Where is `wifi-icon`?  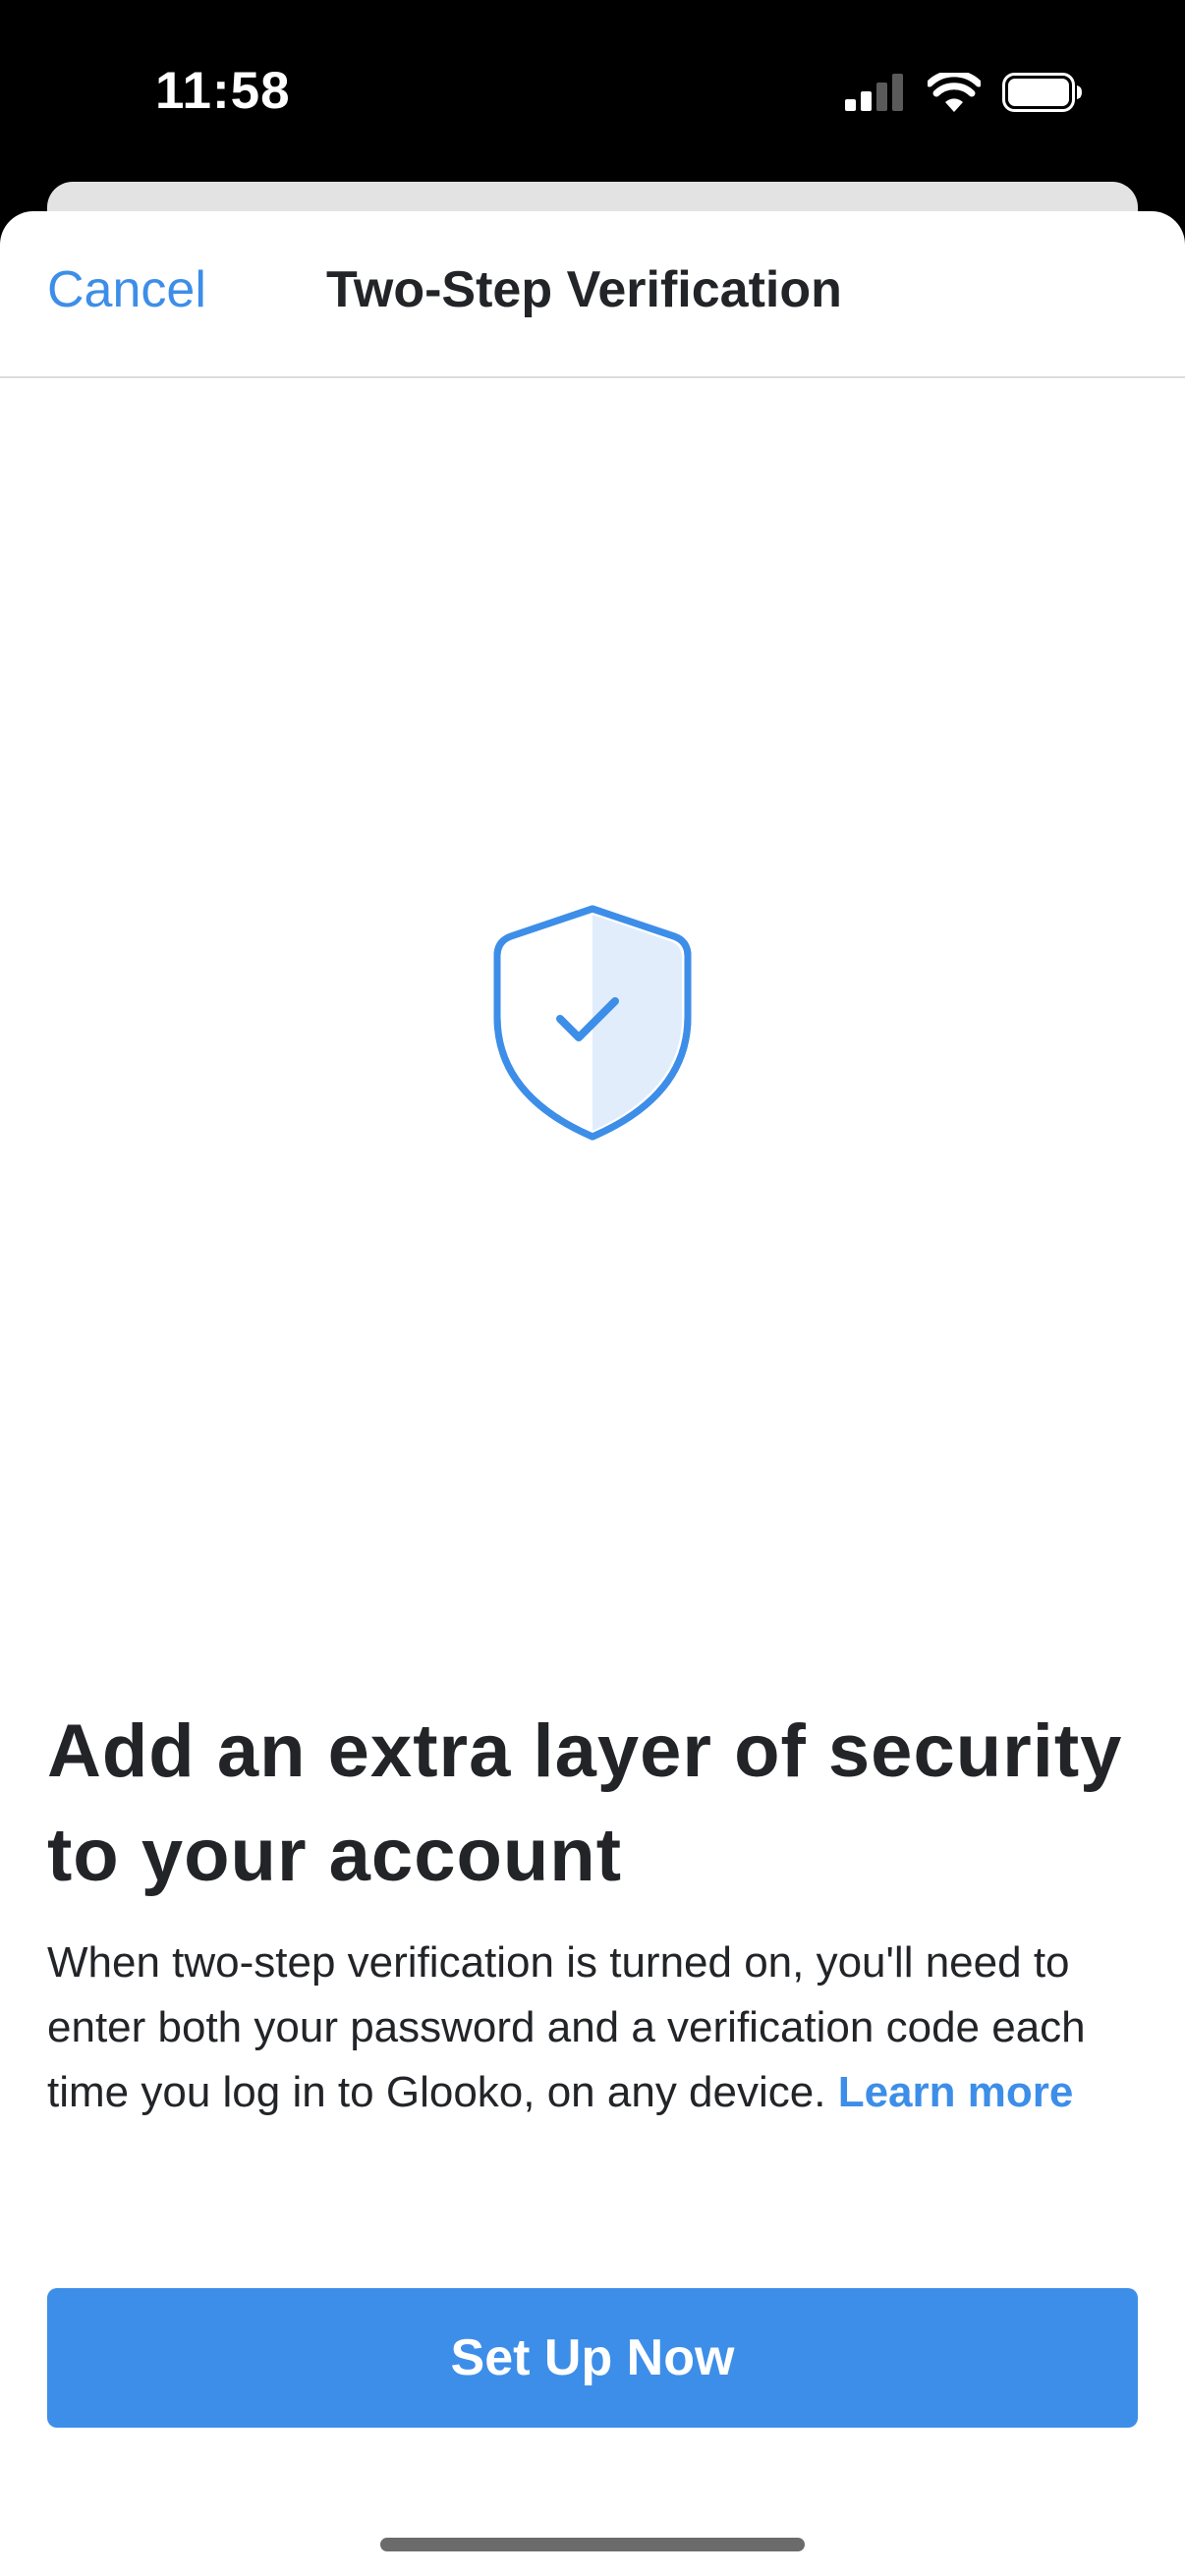 wifi-icon is located at coordinates (955, 92).